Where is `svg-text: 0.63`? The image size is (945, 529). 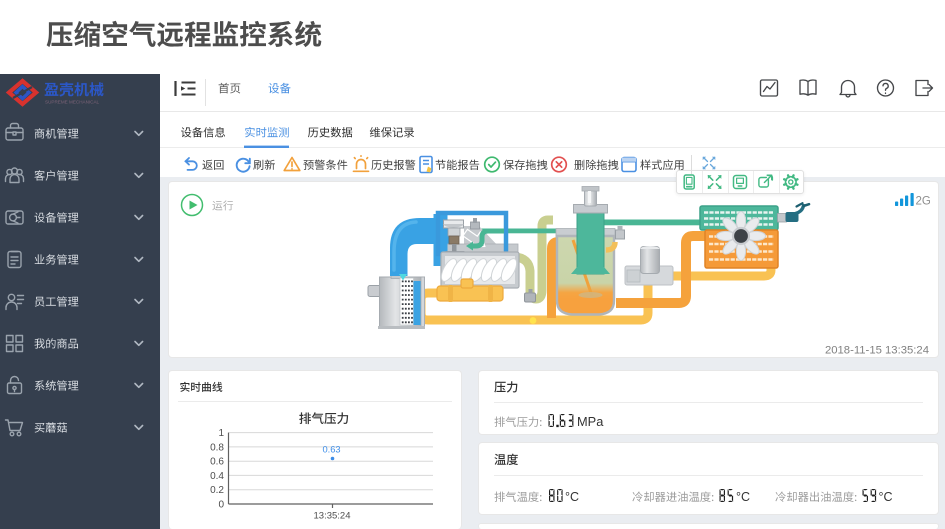 svg-text: 0.63 is located at coordinates (331, 450).